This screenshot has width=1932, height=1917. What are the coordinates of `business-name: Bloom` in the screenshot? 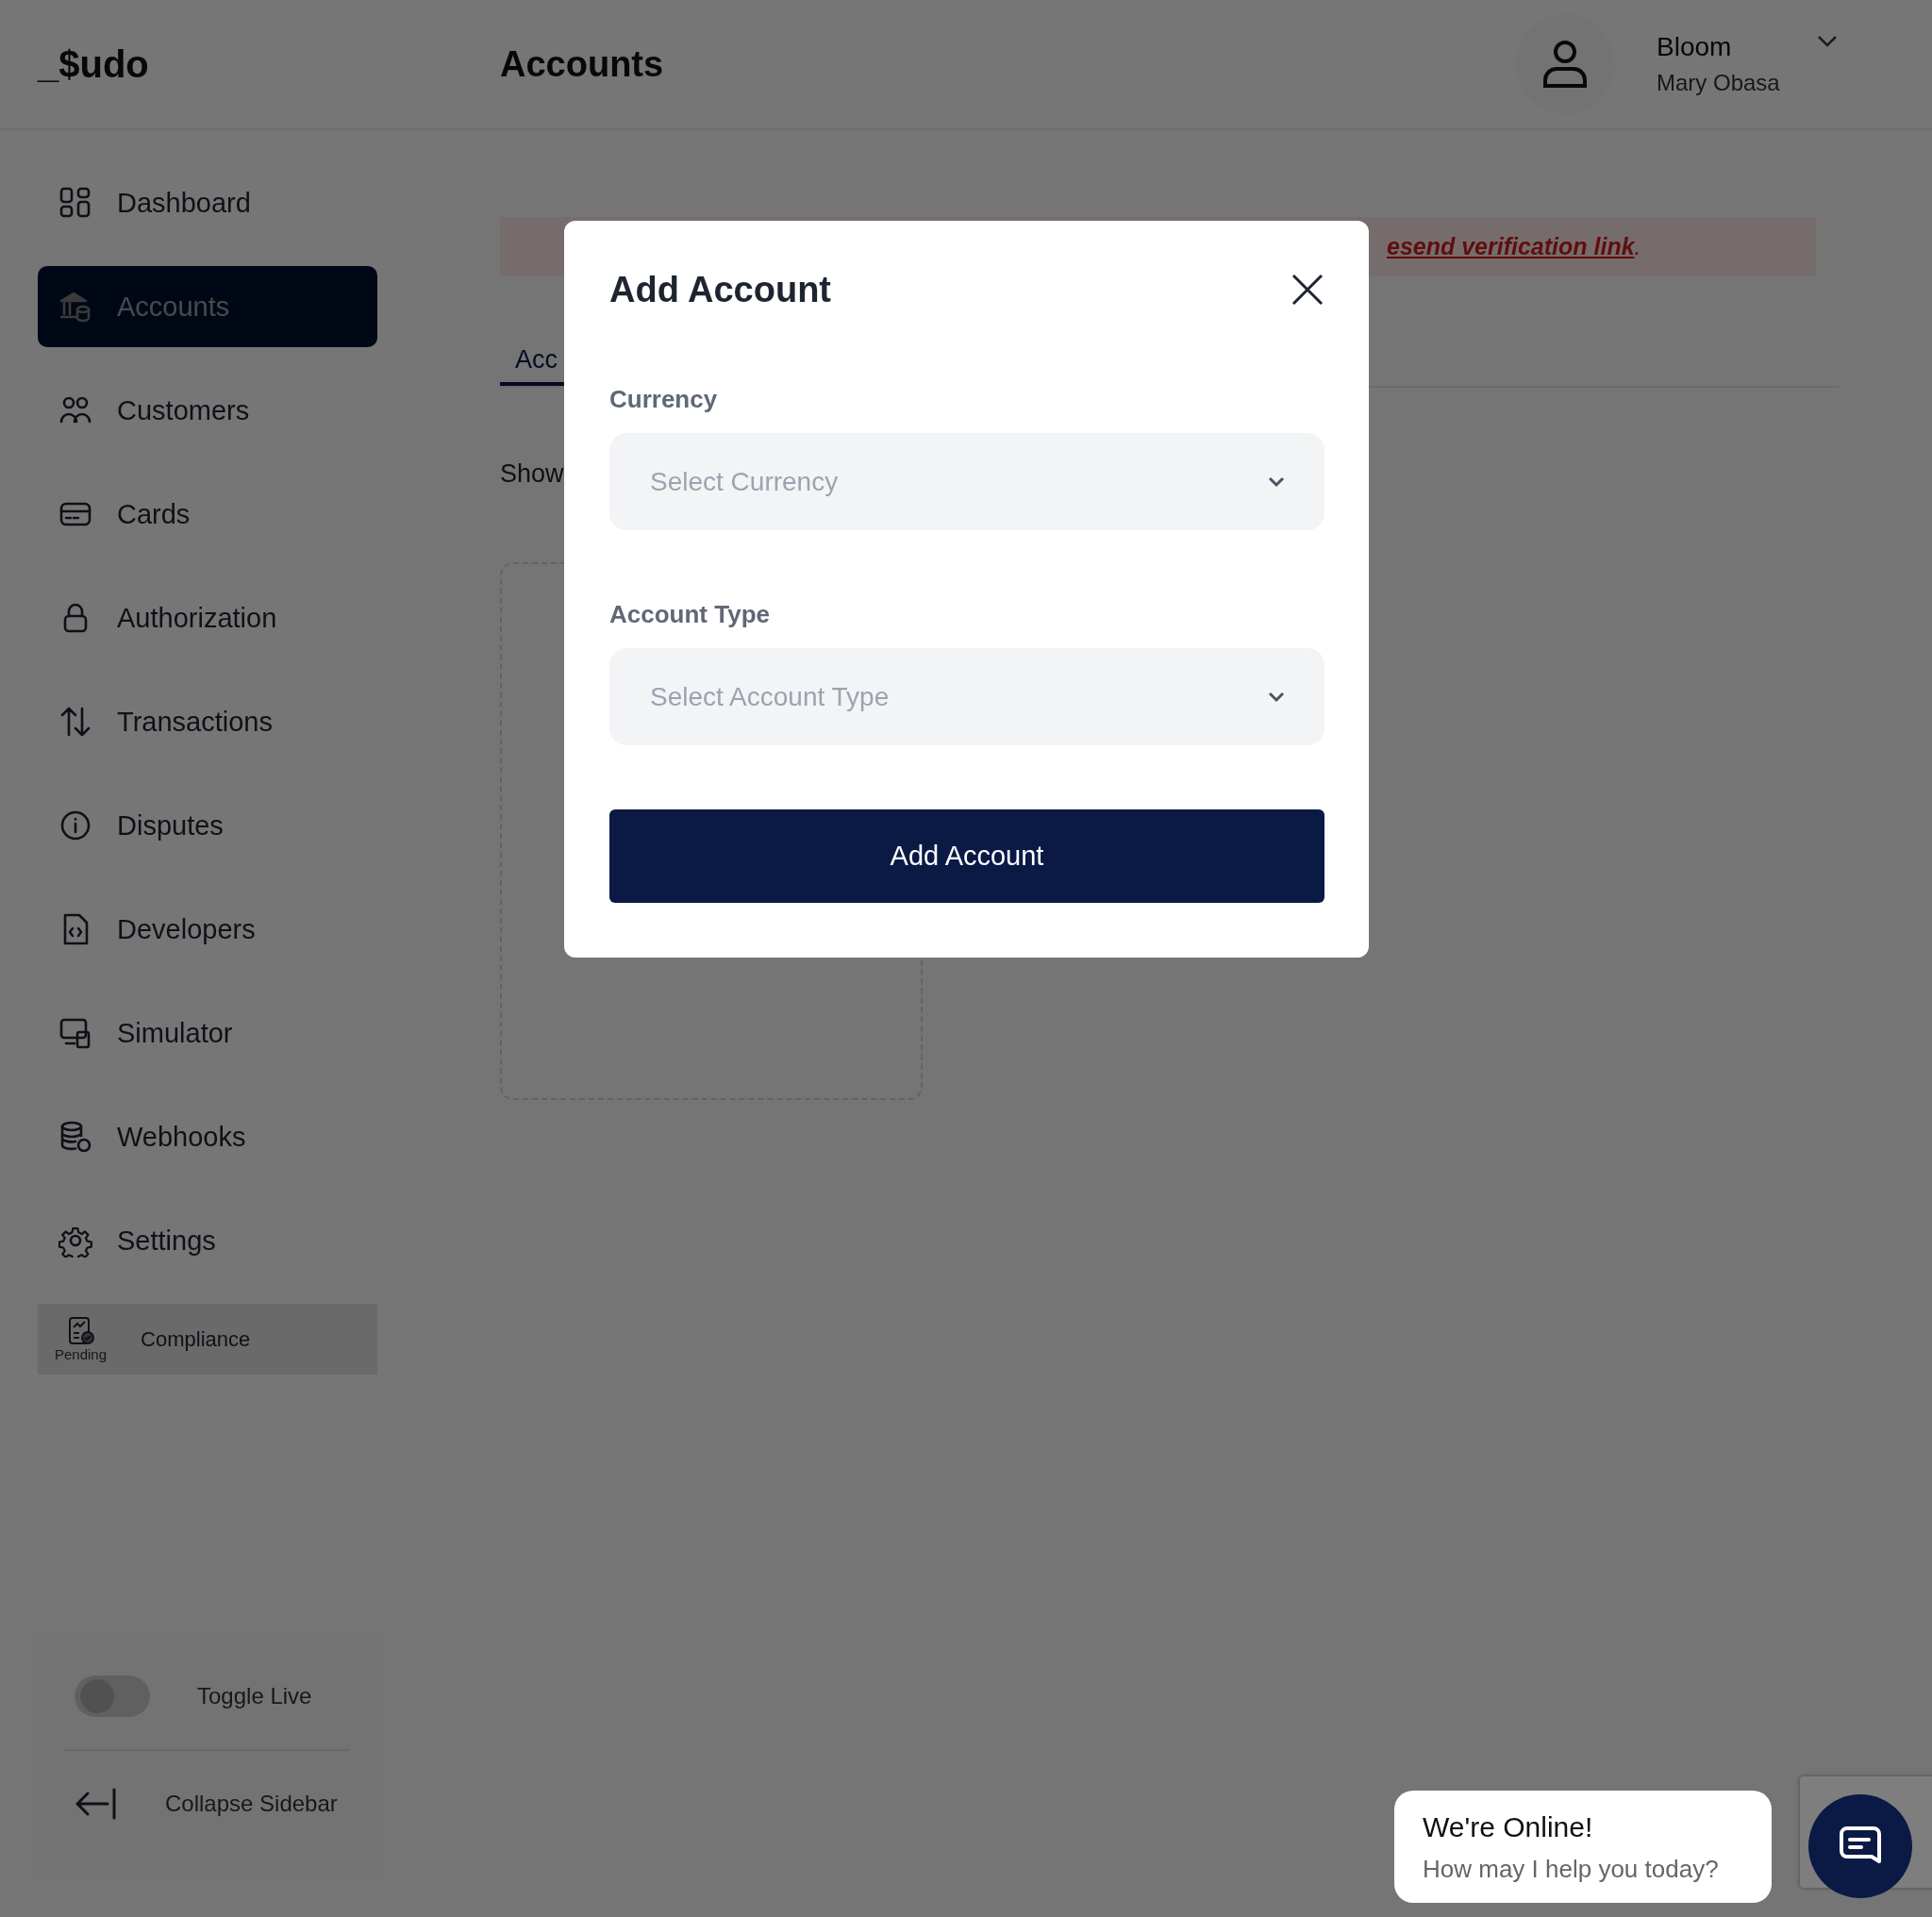 It's located at (1695, 47).